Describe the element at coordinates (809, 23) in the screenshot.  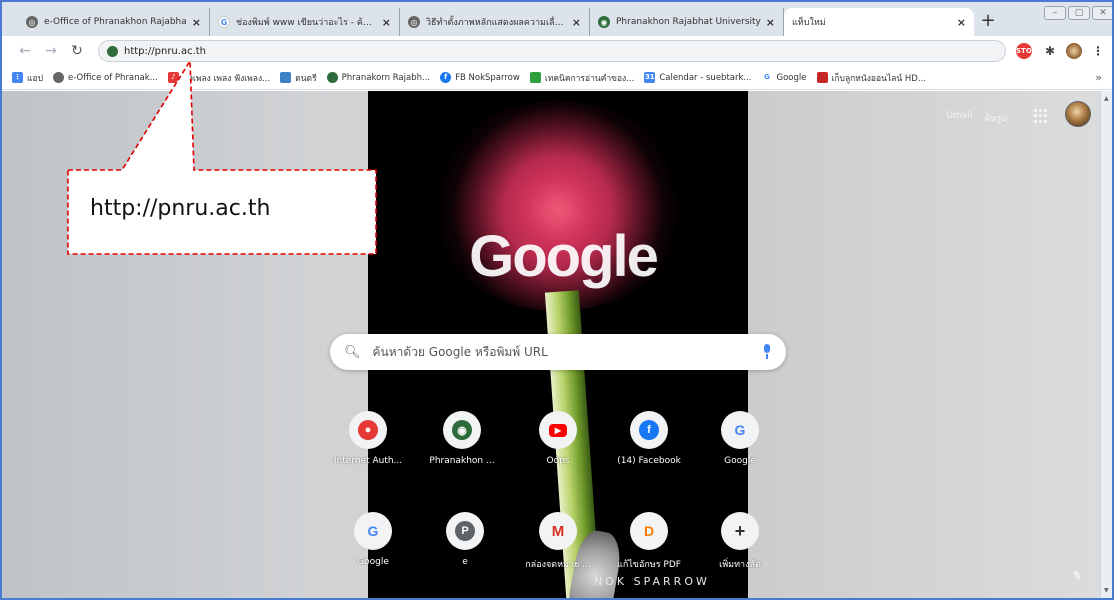
I see `tab-title: แท็บใหม่` at that location.